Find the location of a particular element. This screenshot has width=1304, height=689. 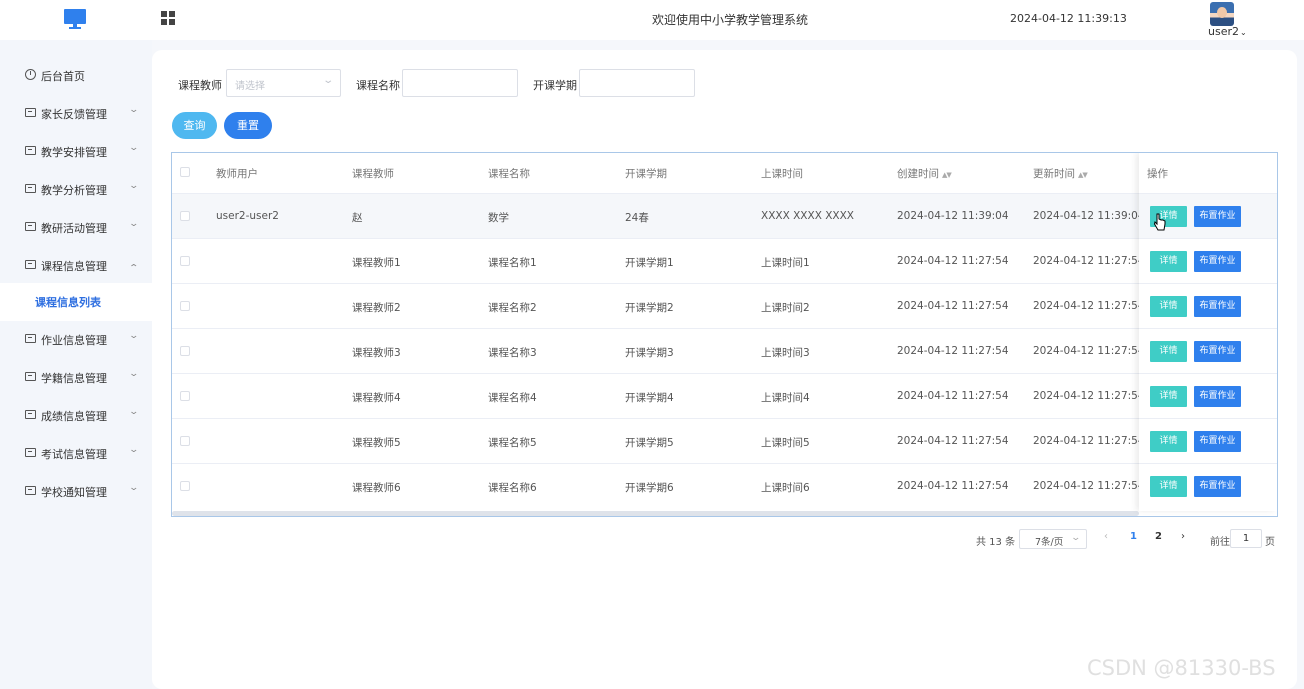

sidebar-item-course-info: 课程信息管理 ⌄ is located at coordinates (76, 266).